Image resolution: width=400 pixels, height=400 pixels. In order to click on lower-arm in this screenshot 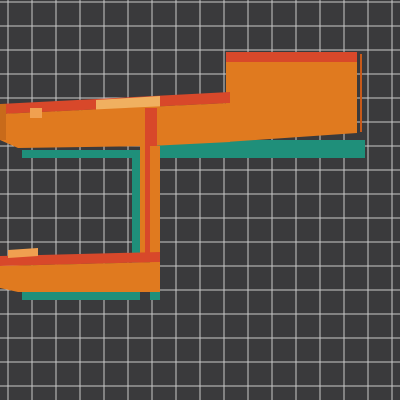, I will do `click(80, 270)`.